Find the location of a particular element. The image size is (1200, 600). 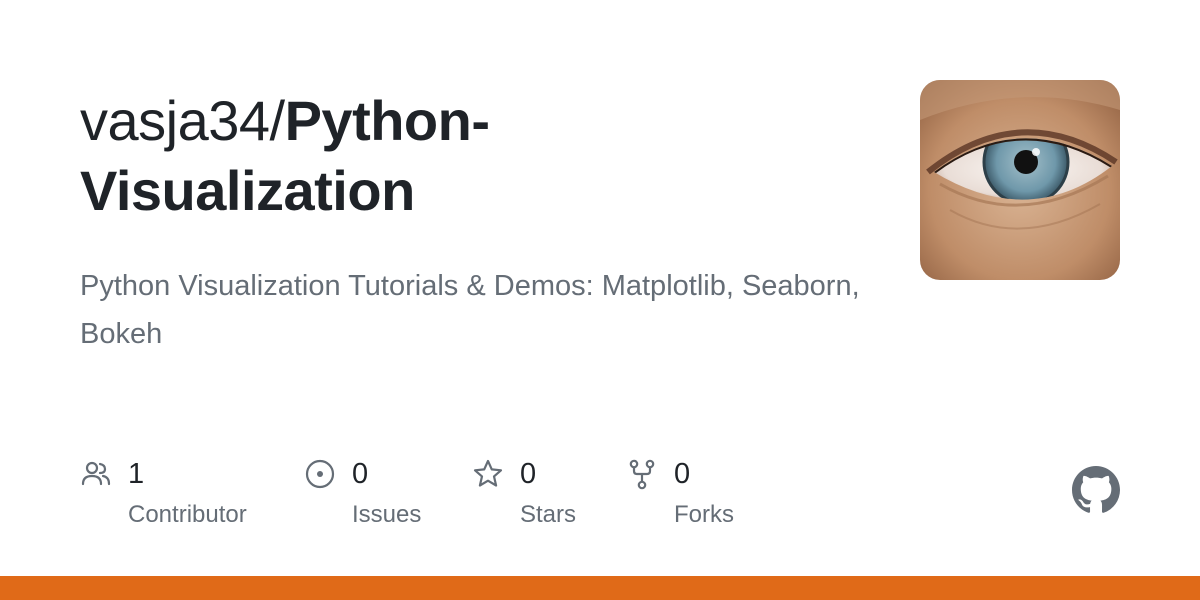

star-icon is located at coordinates (488, 473).